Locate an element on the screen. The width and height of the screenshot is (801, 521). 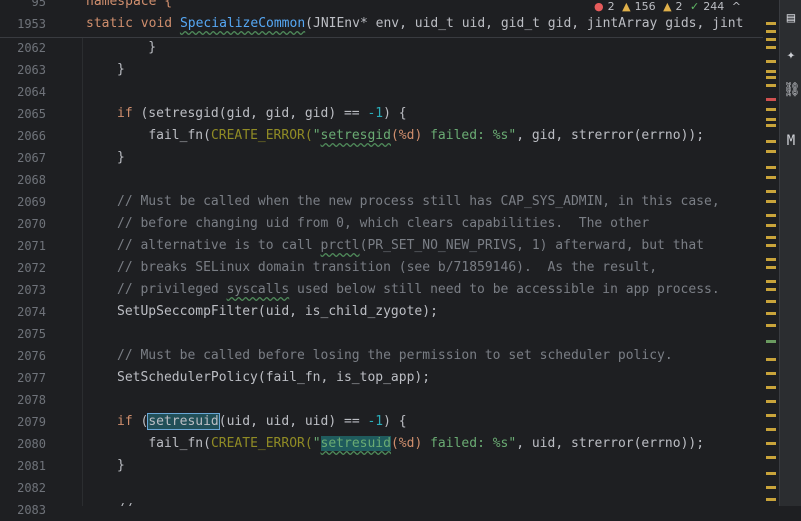
sticky-line-number: 1953 is located at coordinates (31, 24).